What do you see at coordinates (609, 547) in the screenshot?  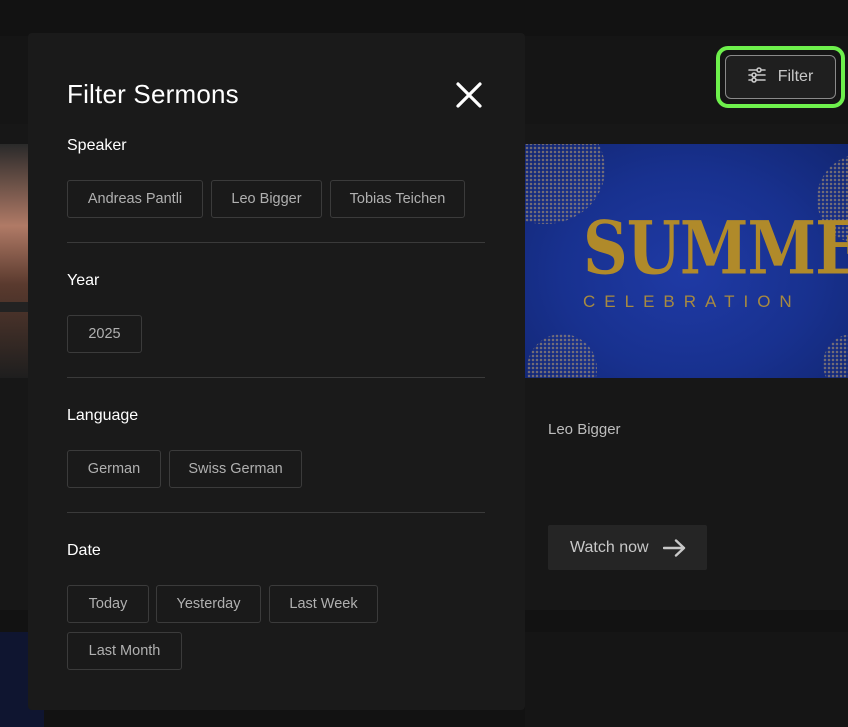 I see `watch-now-label: Watch now` at bounding box center [609, 547].